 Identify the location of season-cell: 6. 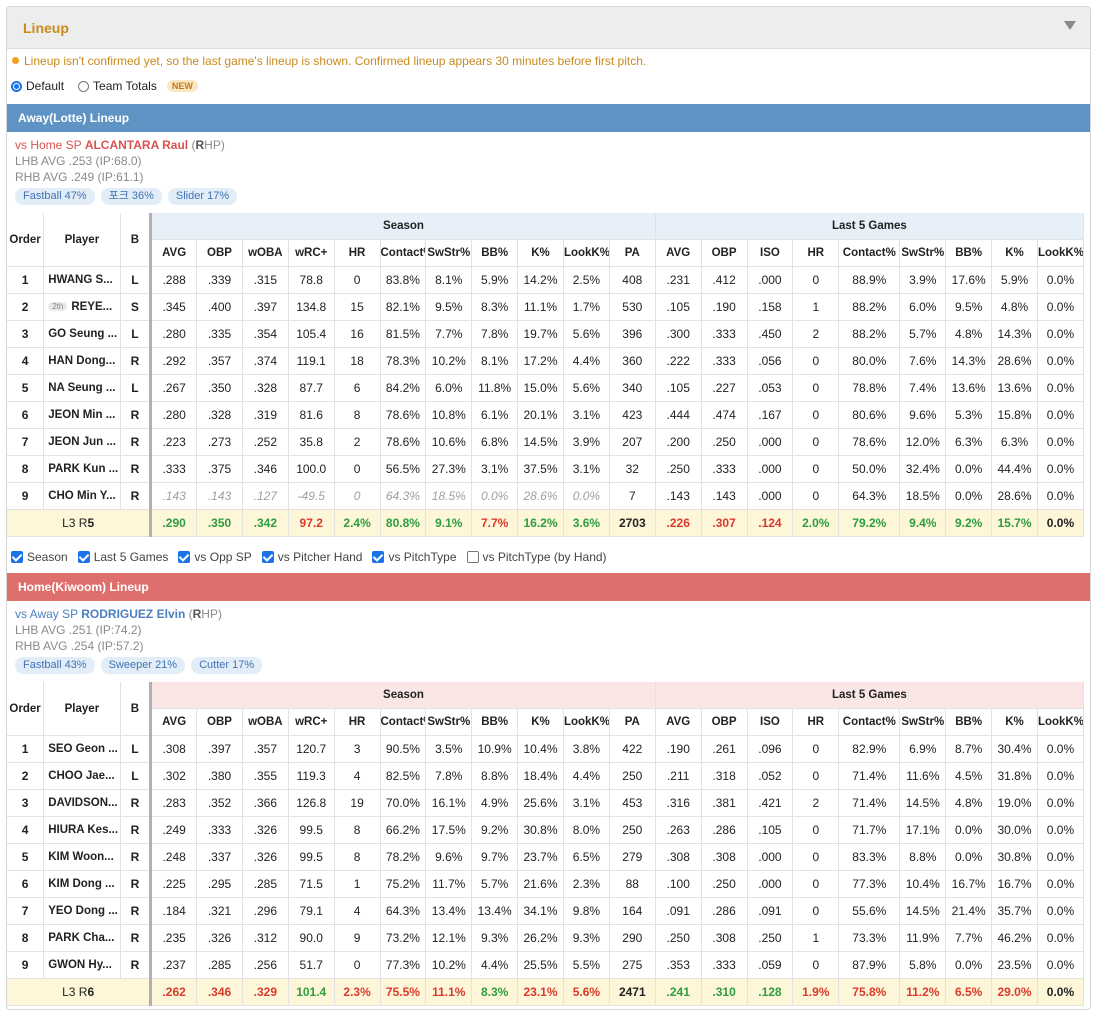
(357, 388).